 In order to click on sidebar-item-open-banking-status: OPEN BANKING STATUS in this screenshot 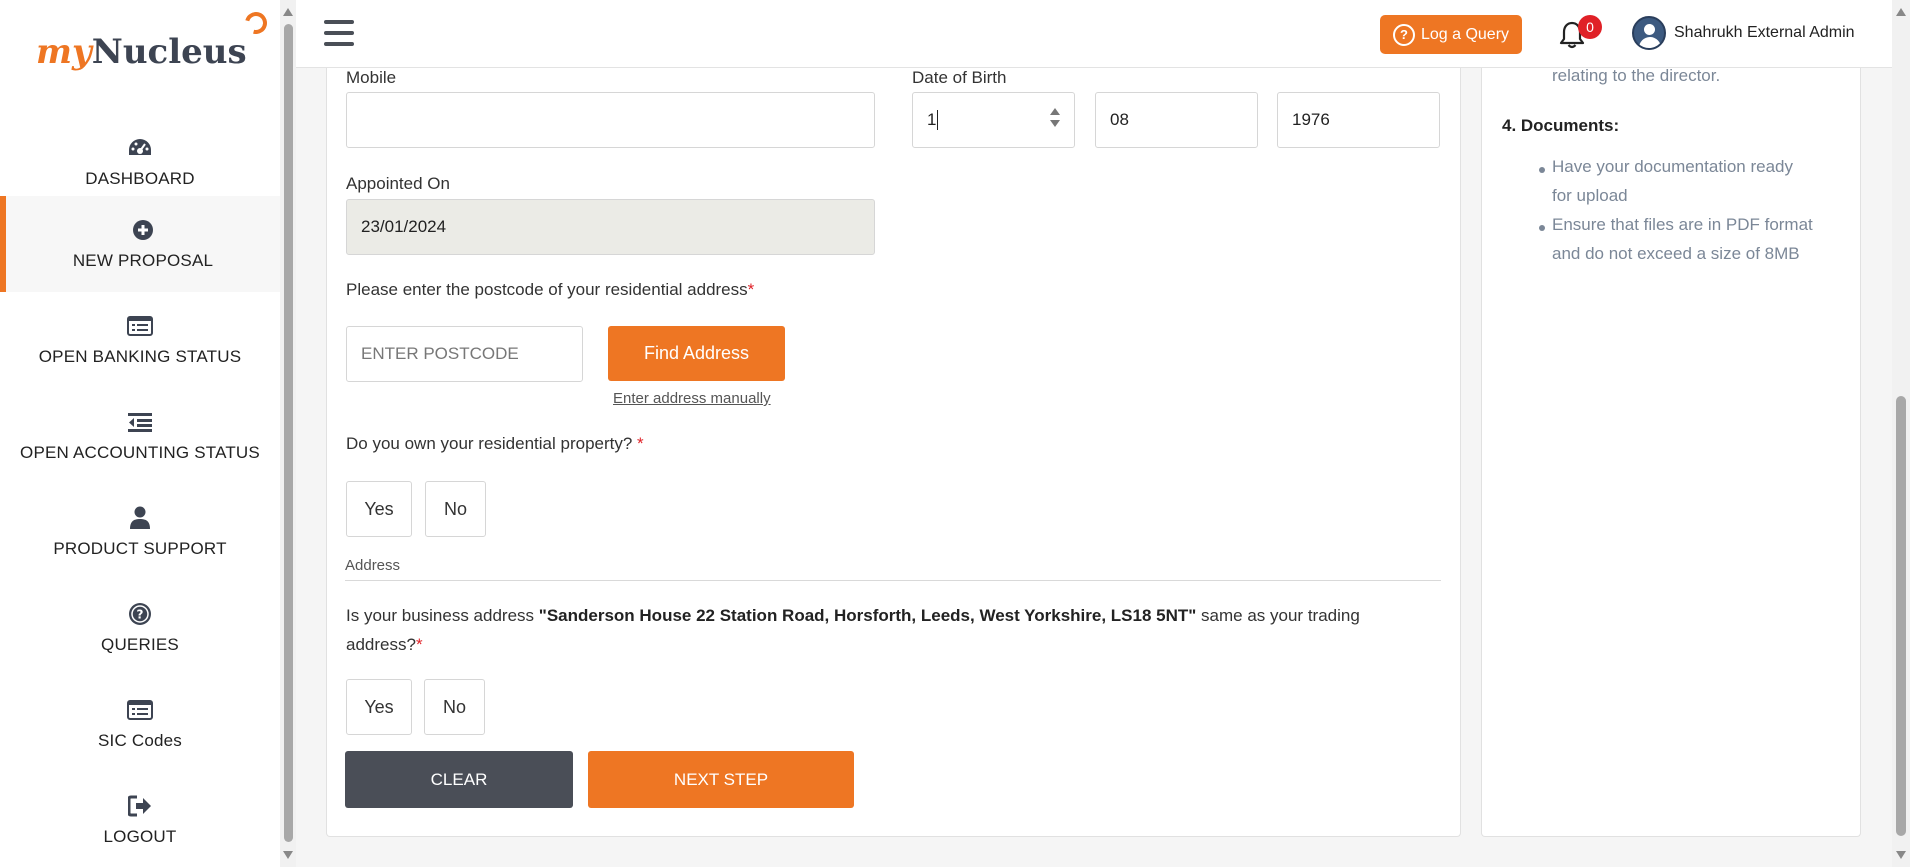, I will do `click(140, 340)`.